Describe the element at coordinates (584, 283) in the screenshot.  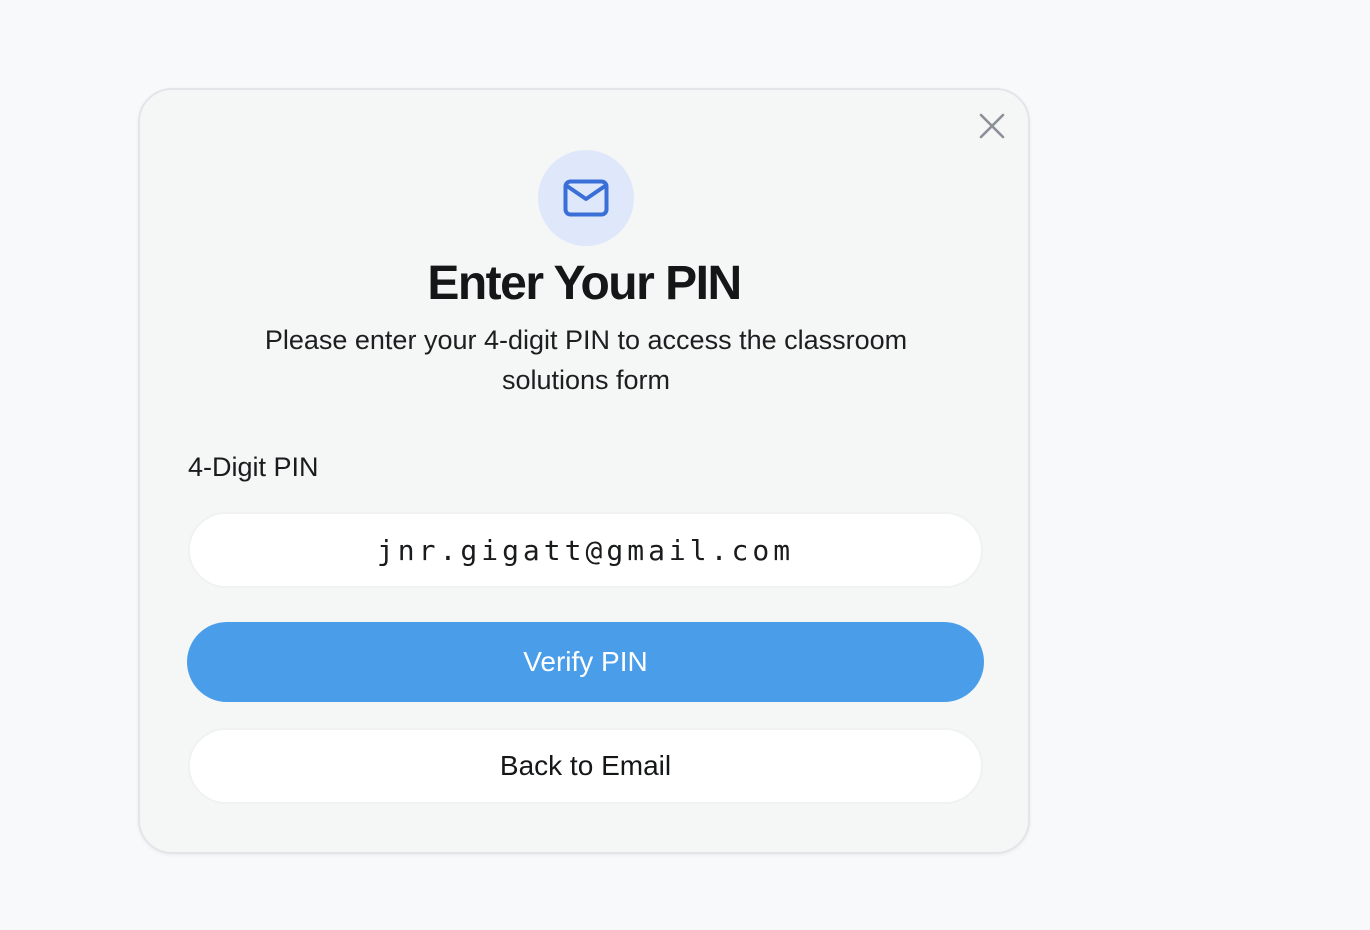
I see `dialog-title: Enter Your PIN` at that location.